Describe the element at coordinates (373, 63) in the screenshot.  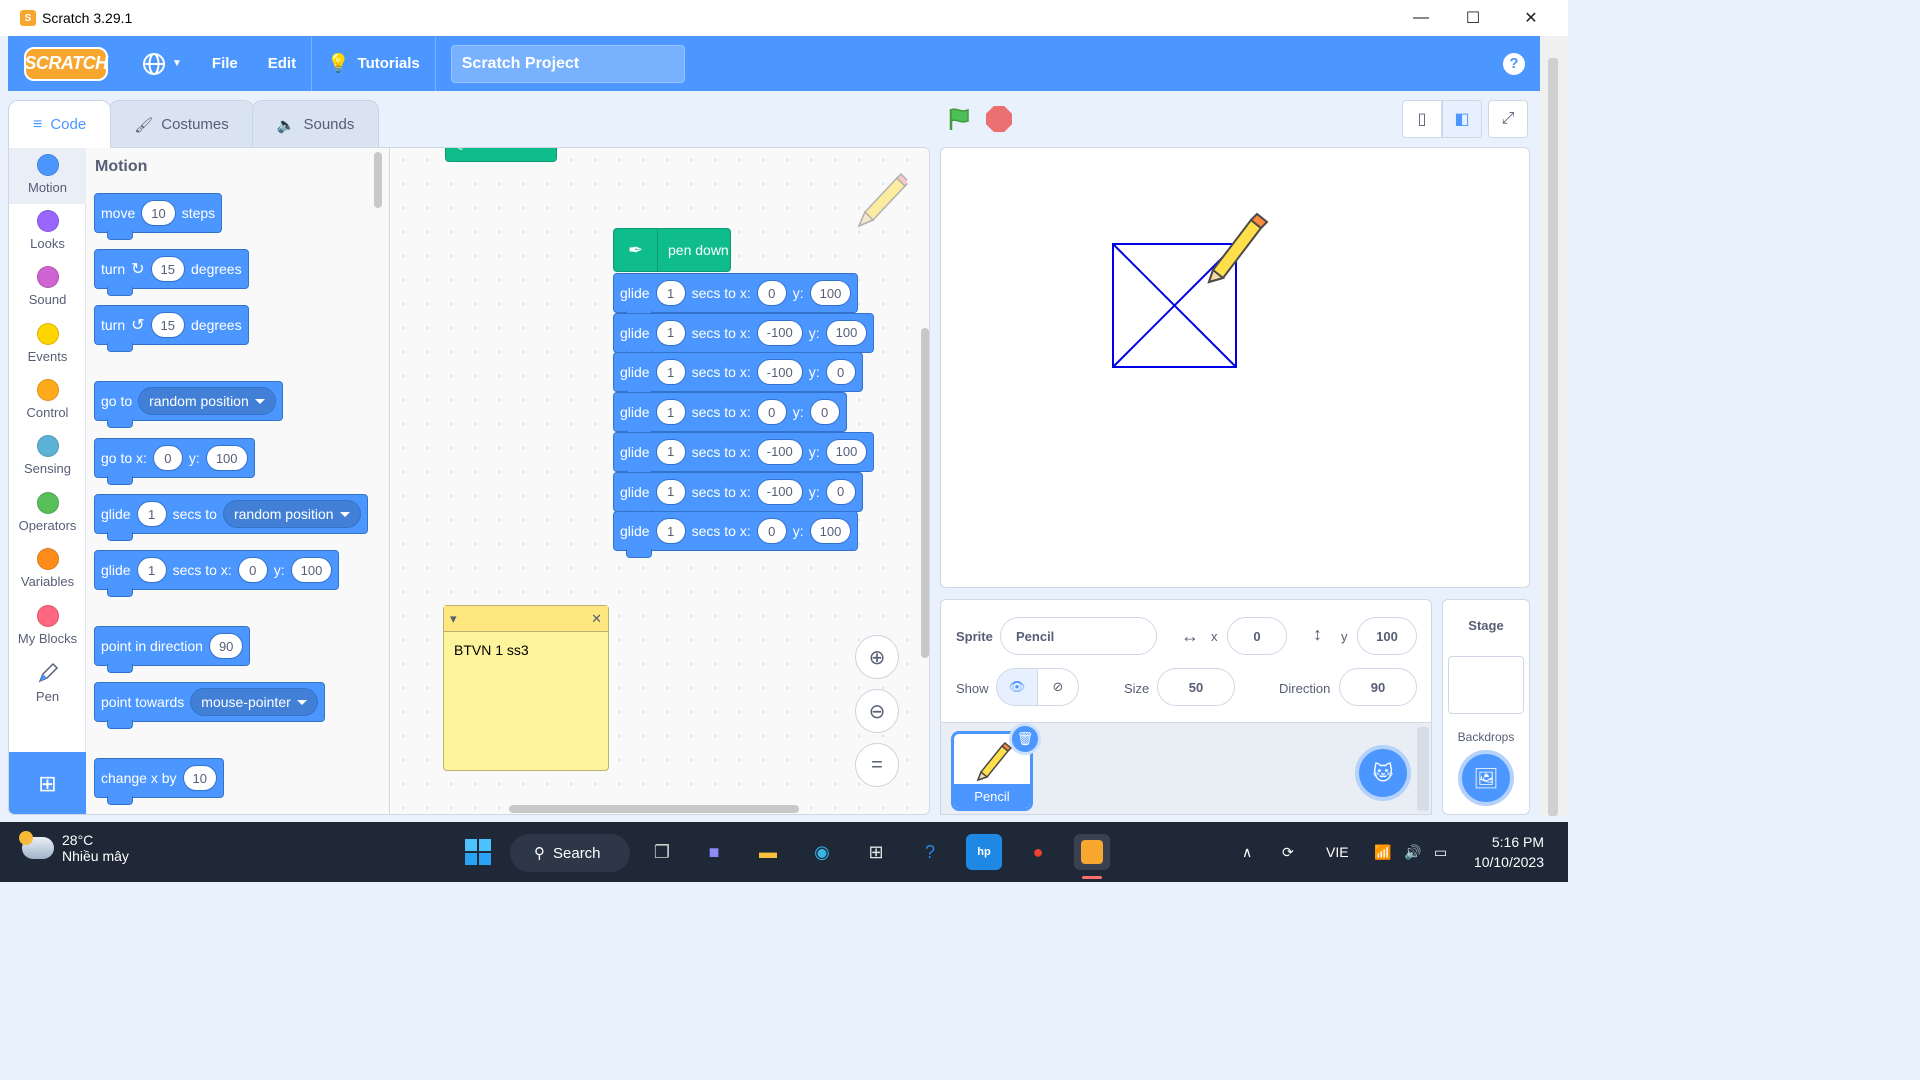
I see `tutorials-button: 💡 Tutorials` at that location.